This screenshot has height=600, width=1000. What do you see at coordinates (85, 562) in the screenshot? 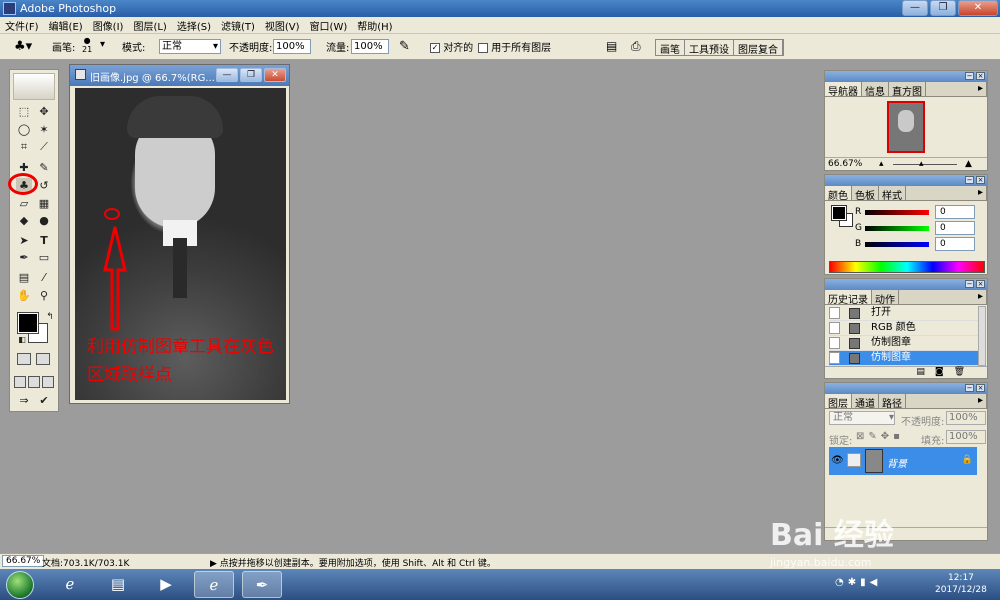
I see `status-doc-info: 文档:703.1K/703.1K` at bounding box center [85, 562].